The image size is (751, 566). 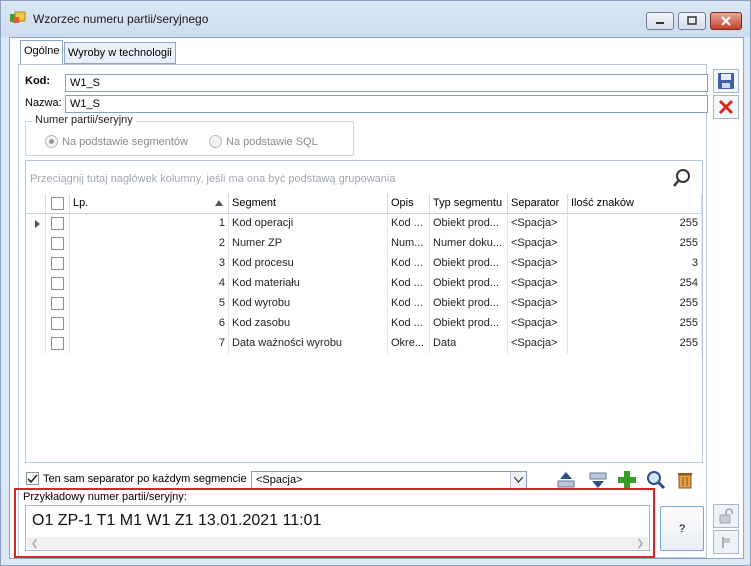 What do you see at coordinates (682, 528) in the screenshot?
I see `help-button: ?` at bounding box center [682, 528].